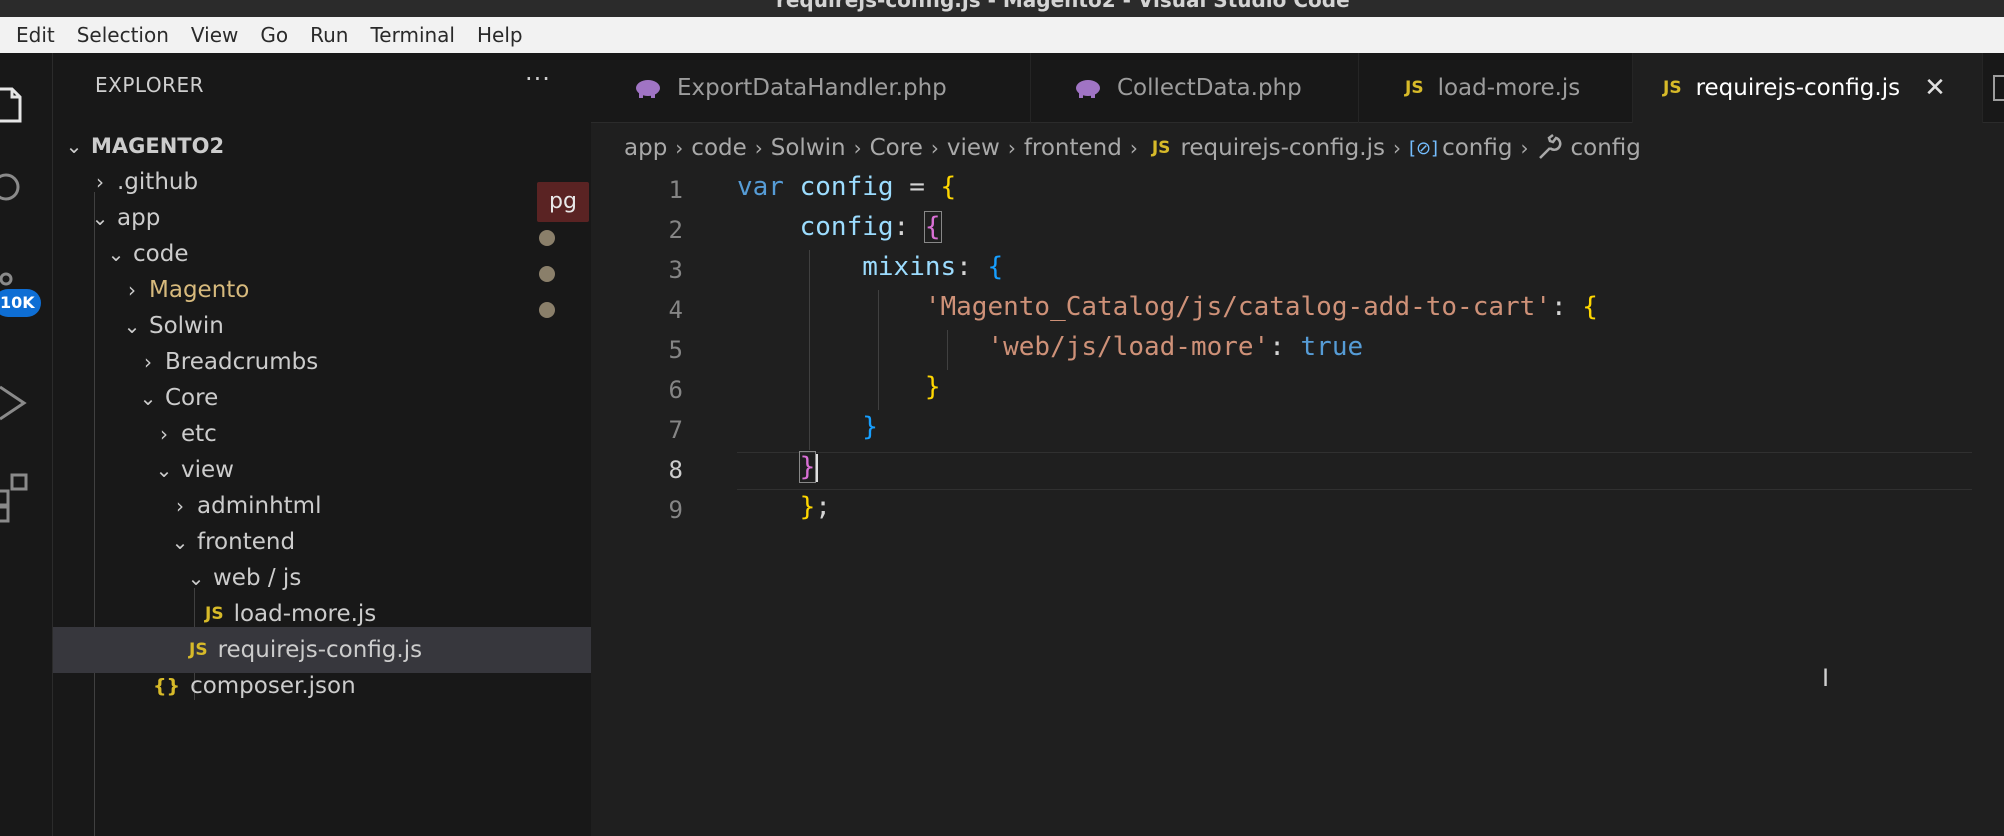  I want to click on tab-load-more-js: JS load-more.js, so click(1496, 88).